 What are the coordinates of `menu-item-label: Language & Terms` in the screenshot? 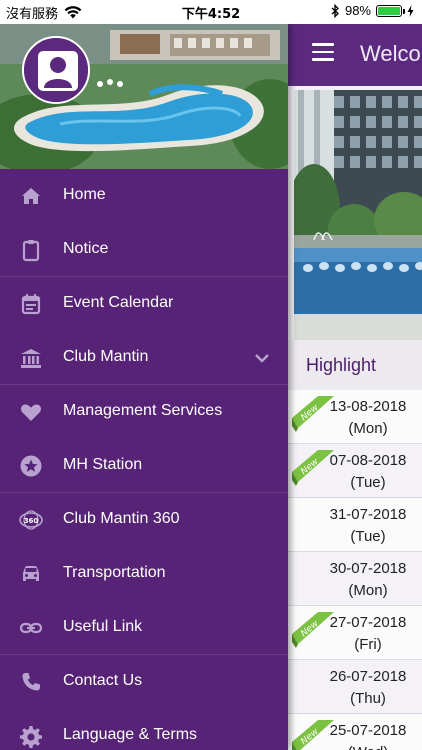 It's located at (130, 734).